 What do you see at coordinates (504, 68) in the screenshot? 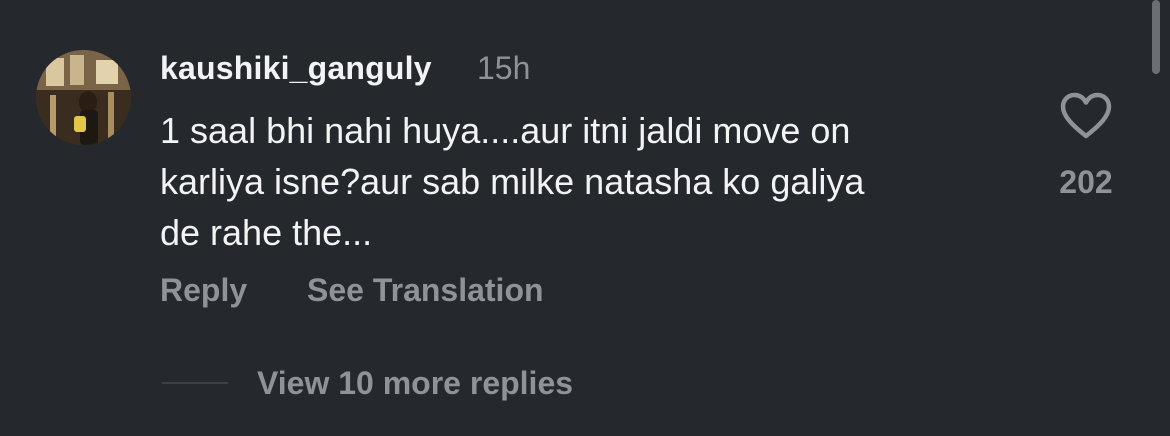
I see `timestamp: 15h` at bounding box center [504, 68].